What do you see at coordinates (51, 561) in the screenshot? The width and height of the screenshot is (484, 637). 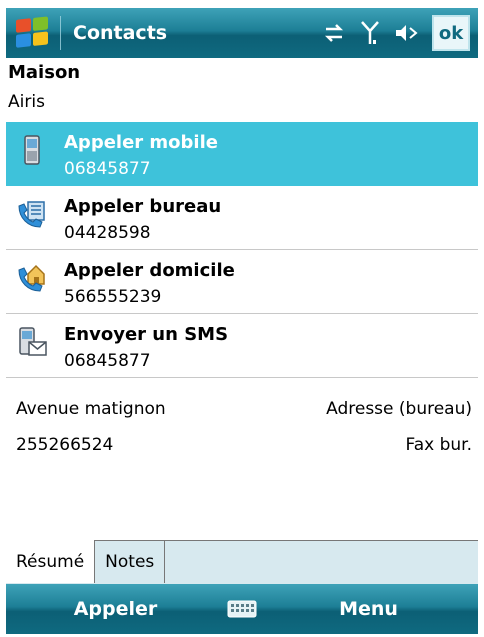 I see `tab-summary: Résumé` at bounding box center [51, 561].